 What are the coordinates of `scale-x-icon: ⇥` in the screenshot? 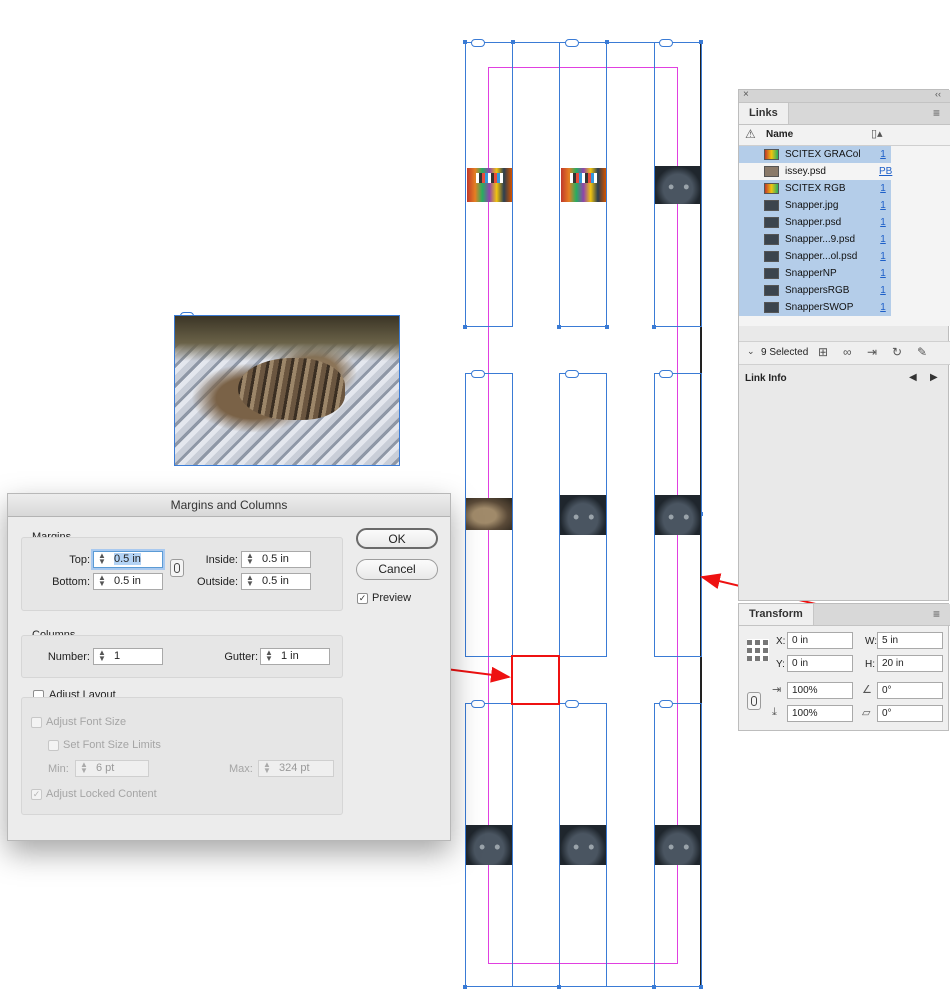 It's located at (777, 690).